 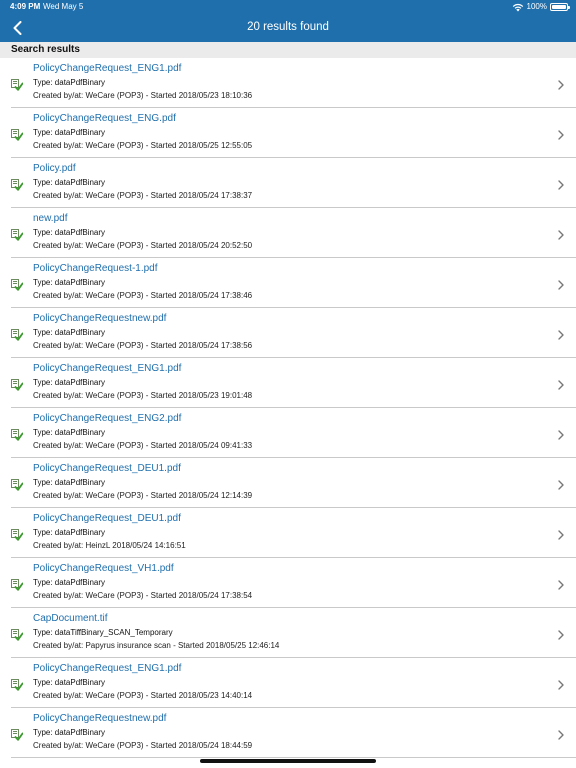 I want to click on nav-bar: 20 results found, so click(x=288, y=28).